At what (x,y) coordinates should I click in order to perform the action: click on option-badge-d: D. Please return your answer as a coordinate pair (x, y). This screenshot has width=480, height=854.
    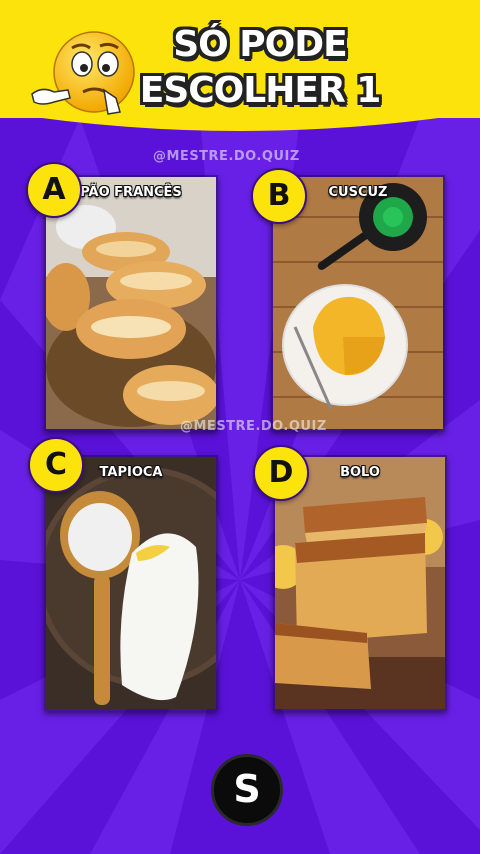
    Looking at the image, I should click on (281, 473).